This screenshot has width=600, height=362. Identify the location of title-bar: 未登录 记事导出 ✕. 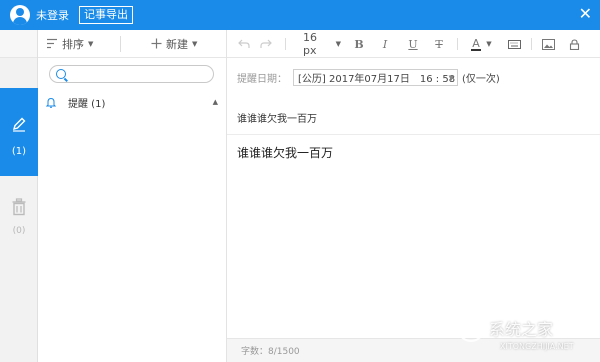
(300, 15).